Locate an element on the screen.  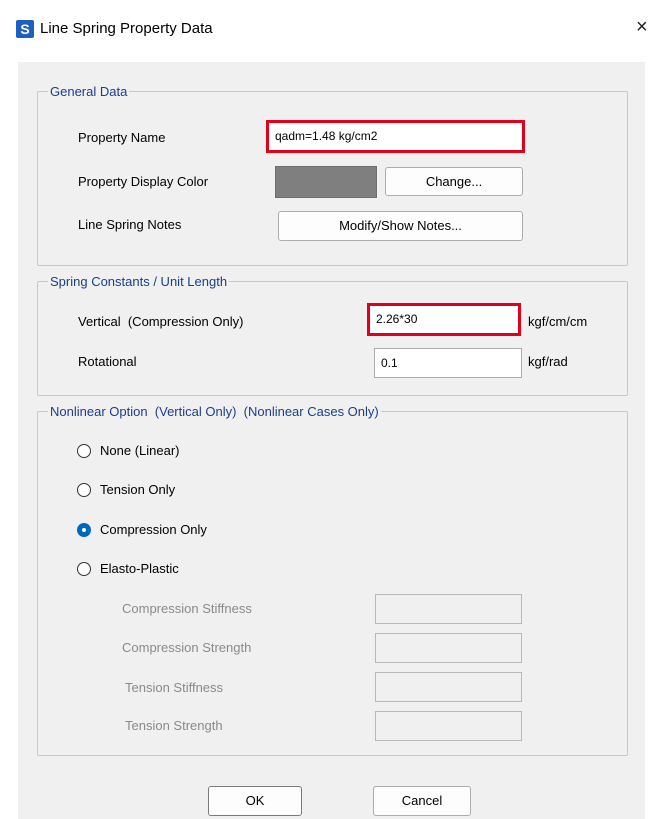
vertical-spring-input: 2.26*30 is located at coordinates (444, 319).